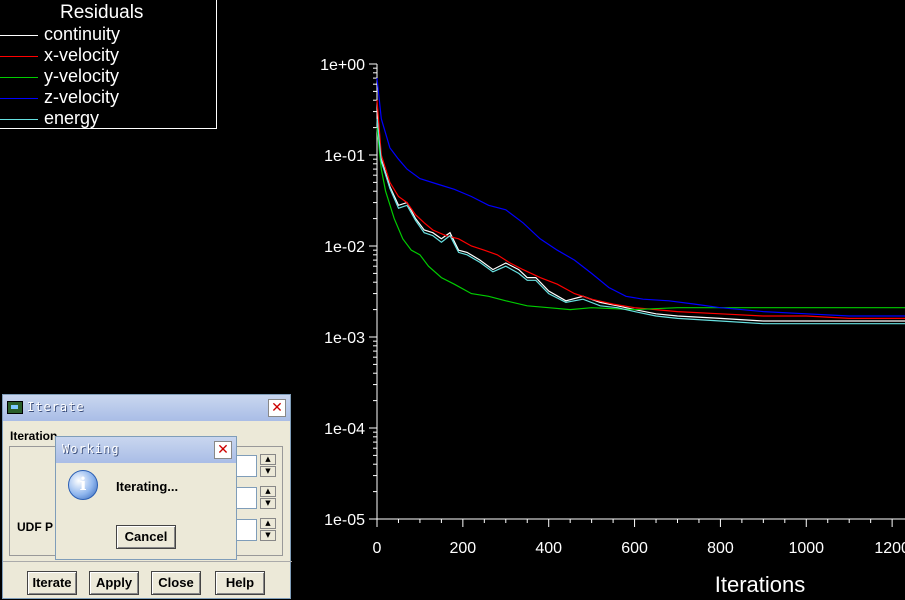 This screenshot has width=905, height=600. What do you see at coordinates (91, 449) in the screenshot?
I see `working-title: Working` at bounding box center [91, 449].